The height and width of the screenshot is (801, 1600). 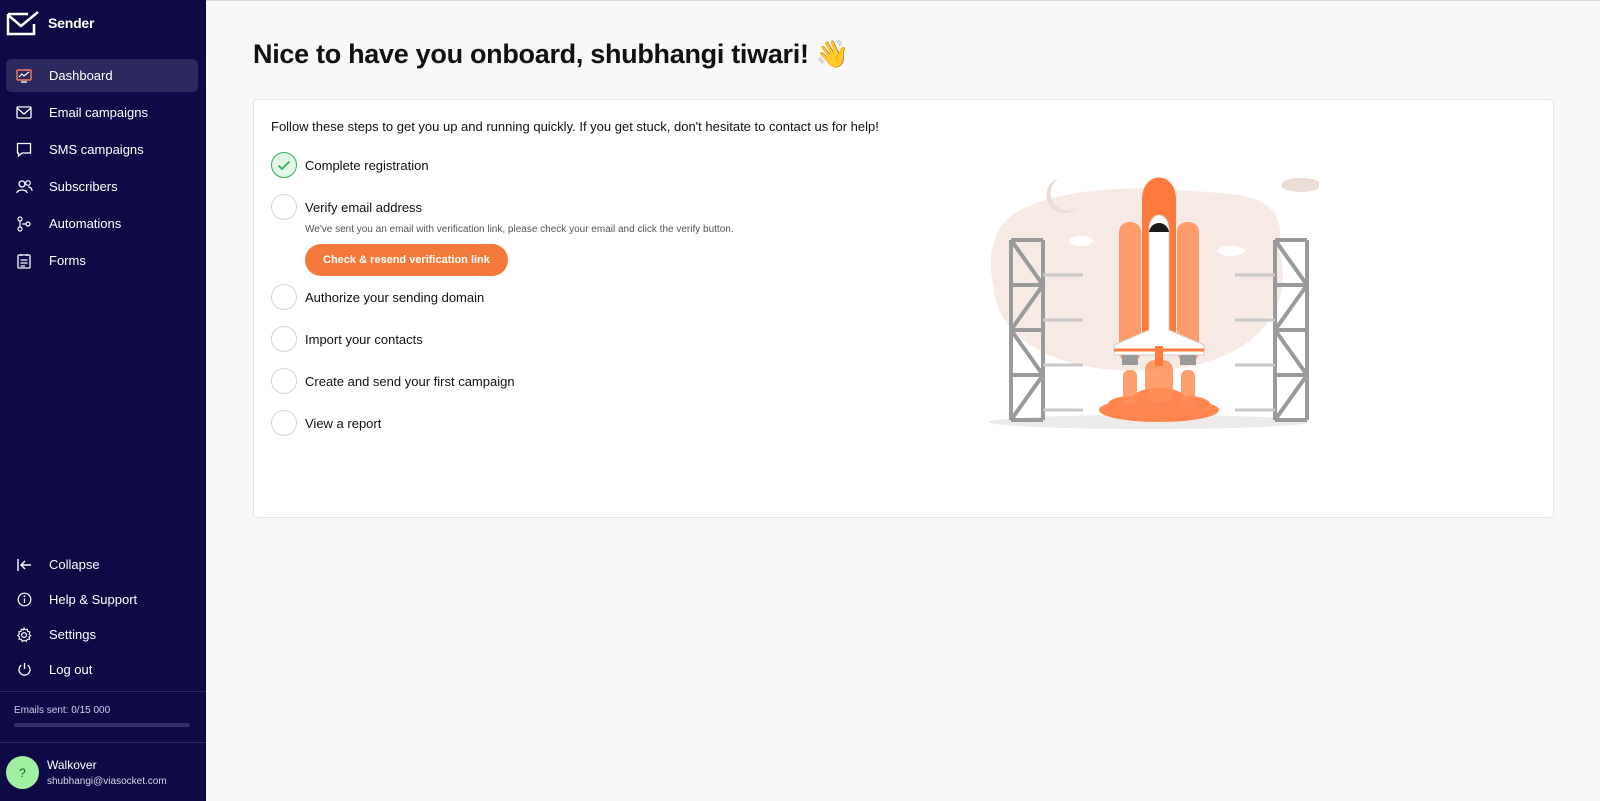 What do you see at coordinates (581, 297) in the screenshot?
I see `step-authorize-domain: Authorize your sending domain` at bounding box center [581, 297].